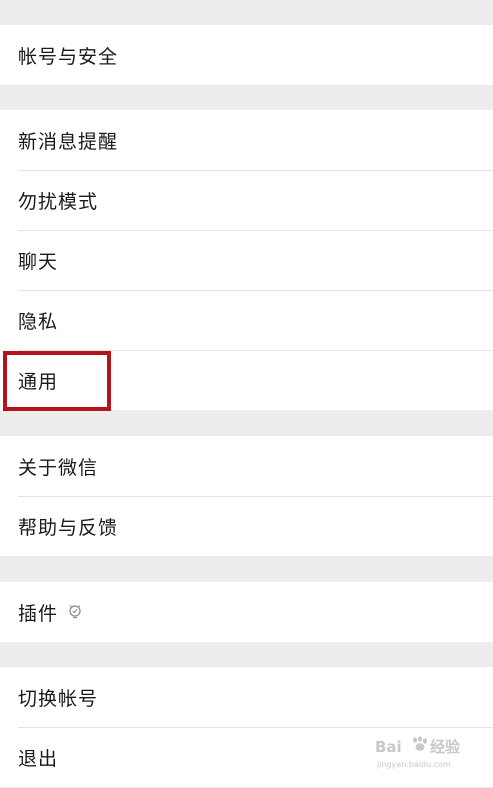 The image size is (493, 788). What do you see at coordinates (246, 140) in the screenshot?
I see `settings-item-new-message-notification: 新消息提醒` at bounding box center [246, 140].